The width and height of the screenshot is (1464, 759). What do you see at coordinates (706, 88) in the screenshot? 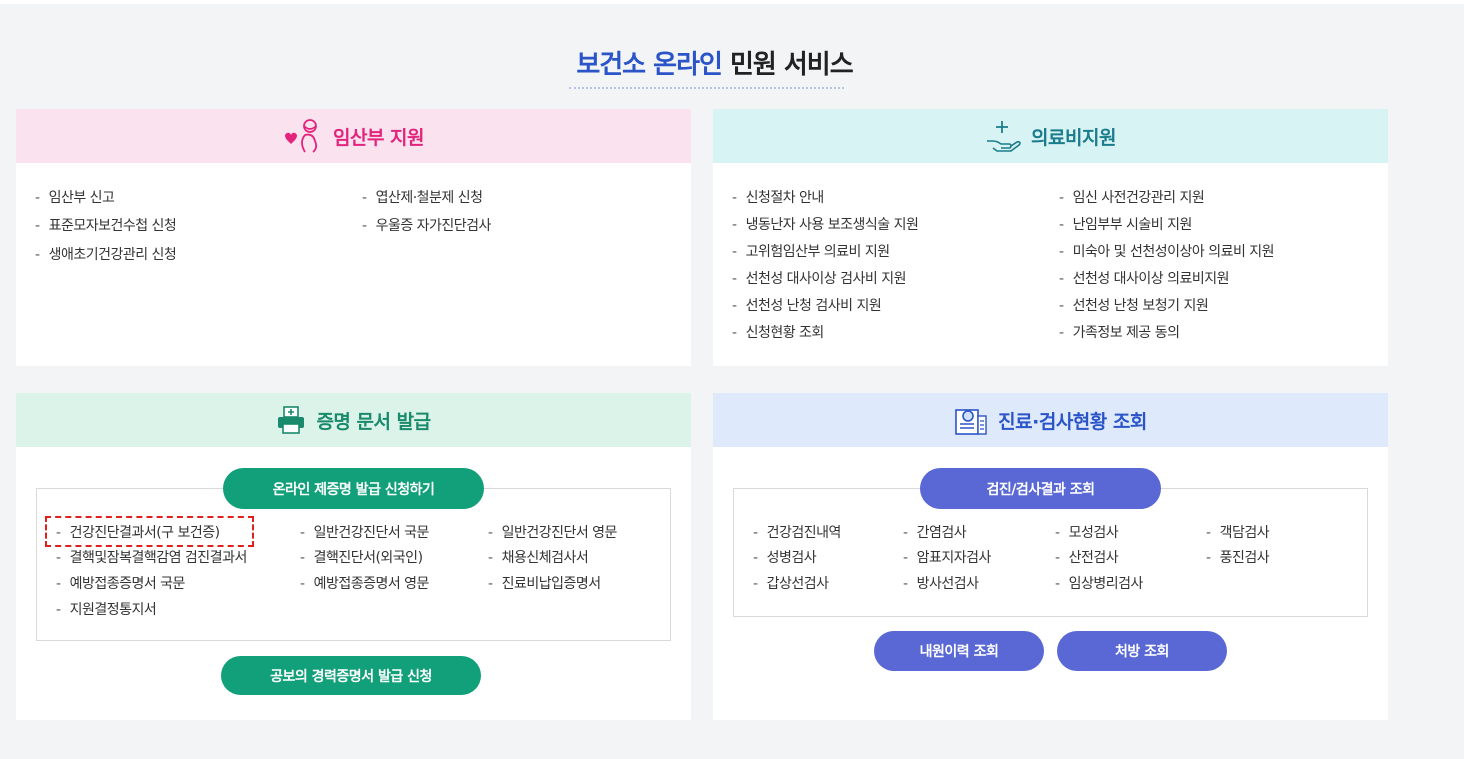
I see `title-underline` at bounding box center [706, 88].